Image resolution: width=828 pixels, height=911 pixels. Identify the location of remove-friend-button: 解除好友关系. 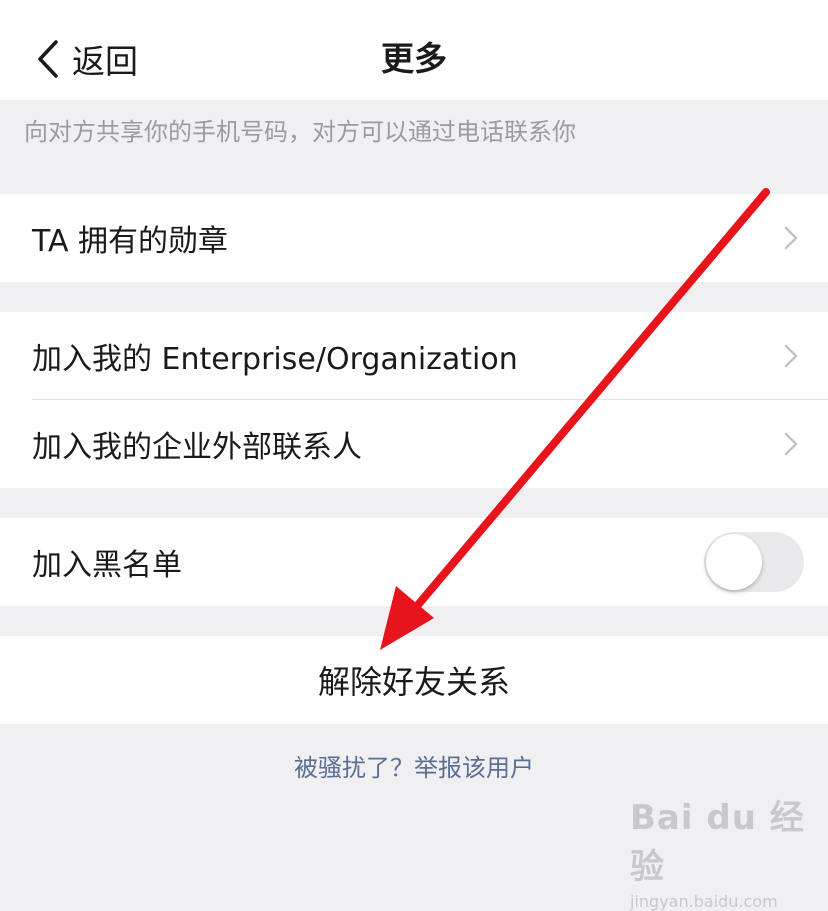
(414, 680).